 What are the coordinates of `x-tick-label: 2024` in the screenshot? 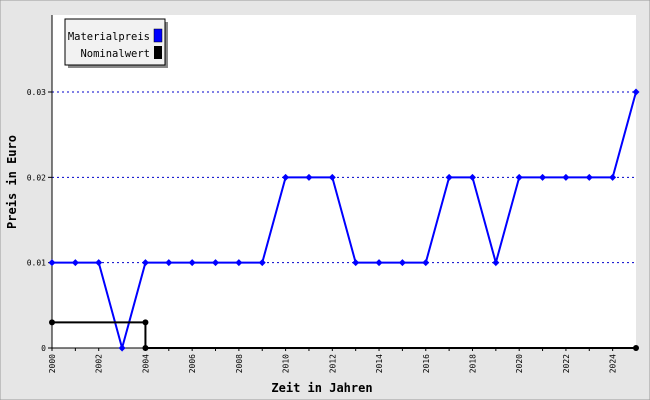 It's located at (613, 363).